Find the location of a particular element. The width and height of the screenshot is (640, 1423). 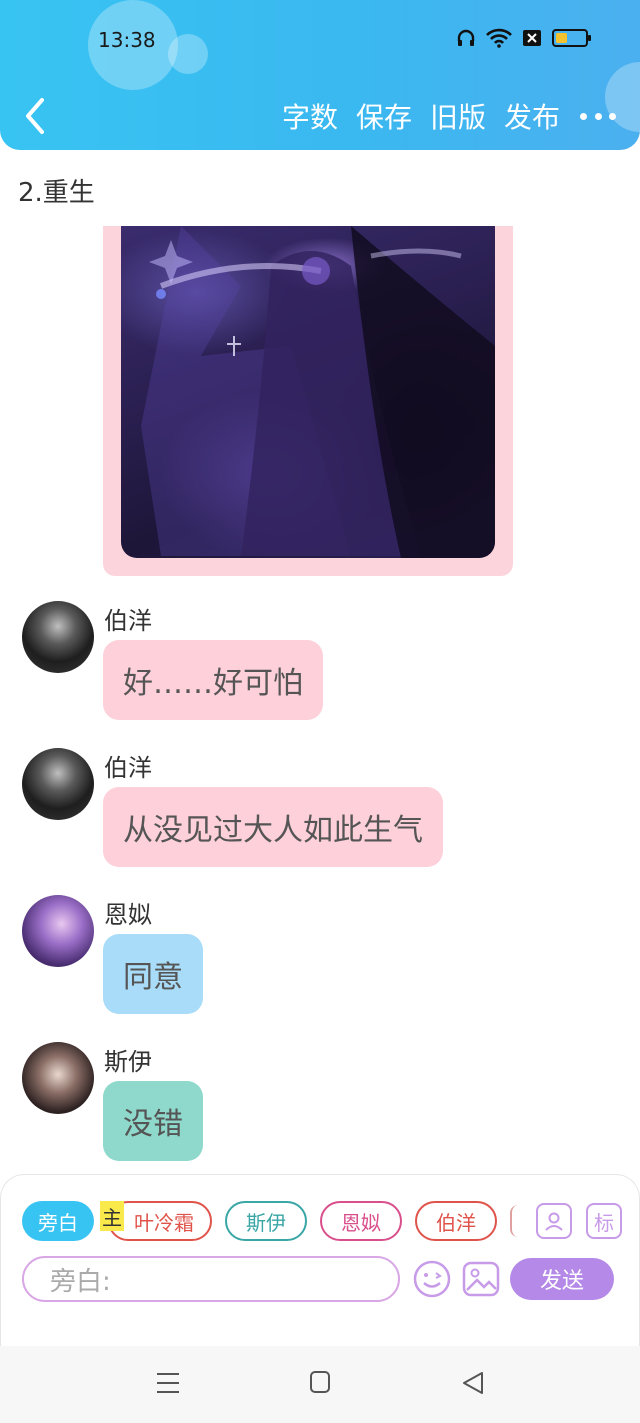

back-nav-button is located at coordinates (473, 1385).